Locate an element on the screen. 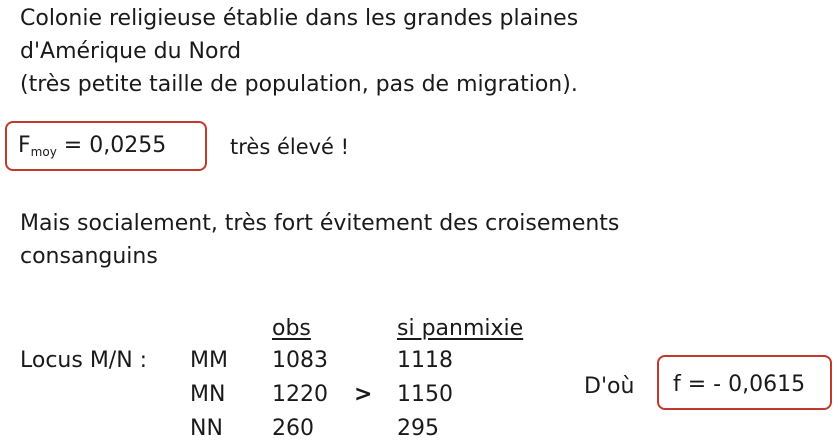 Image resolution: width=838 pixels, height=445 pixels. fmoy-expression: Fmoy = 0,0255 is located at coordinates (92, 146).